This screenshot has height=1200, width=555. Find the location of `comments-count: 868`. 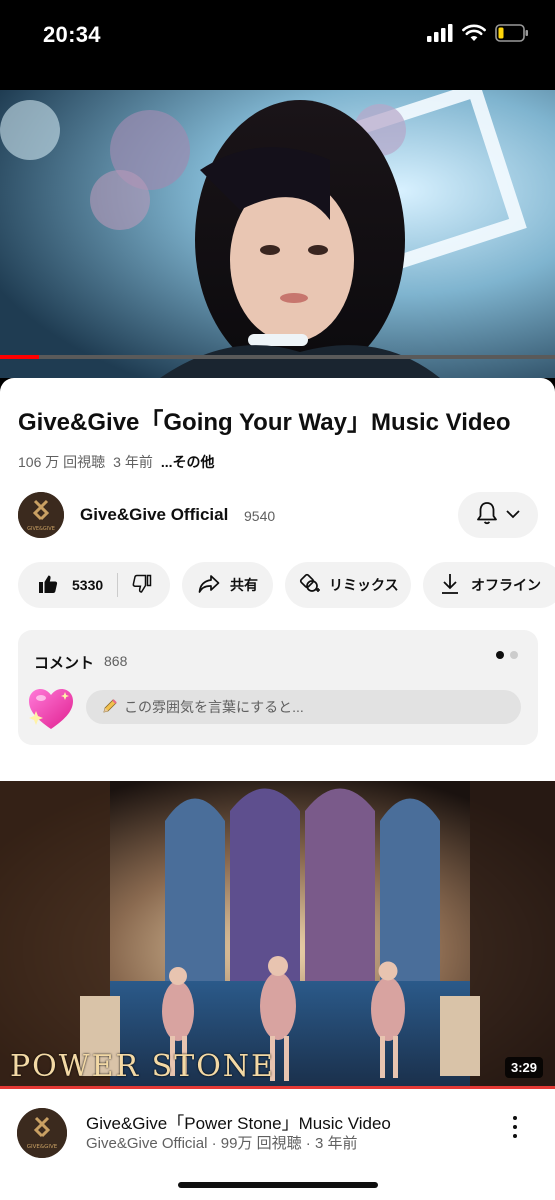

comments-count: 868 is located at coordinates (116, 661).